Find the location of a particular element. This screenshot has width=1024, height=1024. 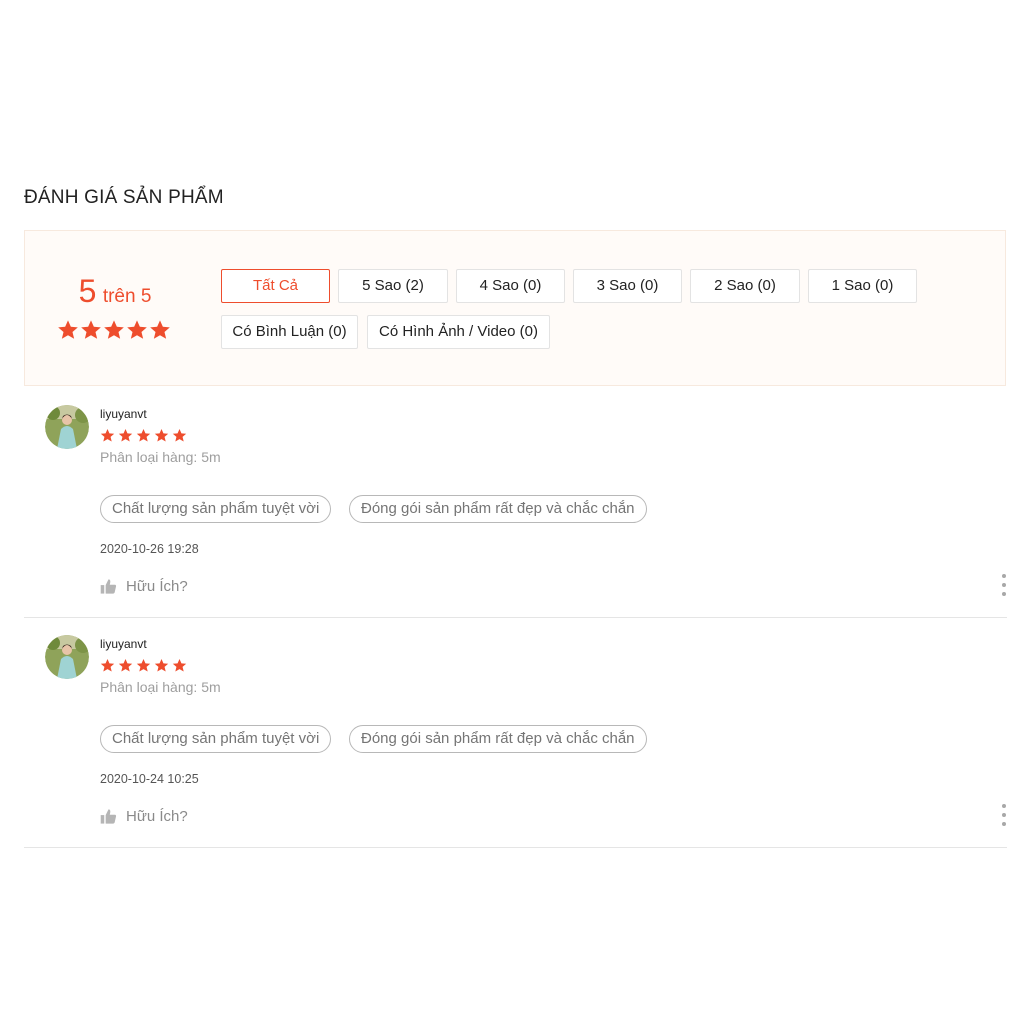

overall-score: 5 trên 5 is located at coordinates (115, 291).